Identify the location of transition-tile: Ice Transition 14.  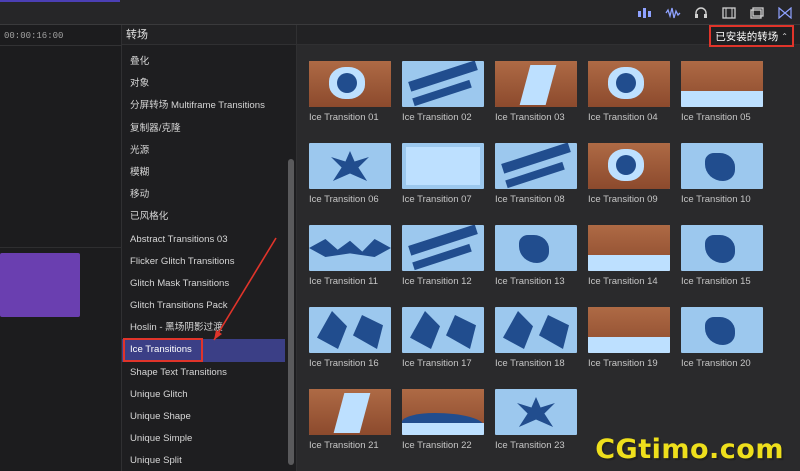
(629, 261).